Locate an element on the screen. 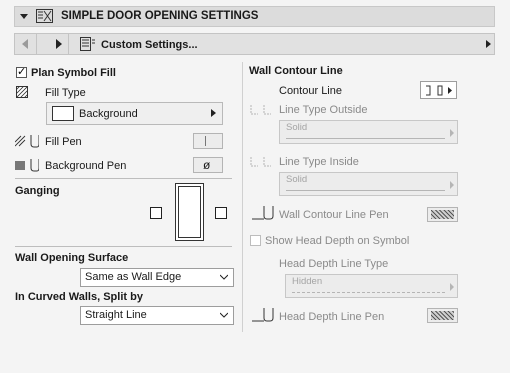 This screenshot has height=373, width=510. preset-menu-arrow-icon is located at coordinates (488, 44).